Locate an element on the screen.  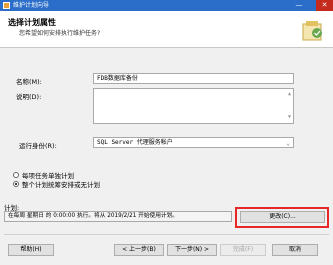
app-icon is located at coordinates (6, 5).